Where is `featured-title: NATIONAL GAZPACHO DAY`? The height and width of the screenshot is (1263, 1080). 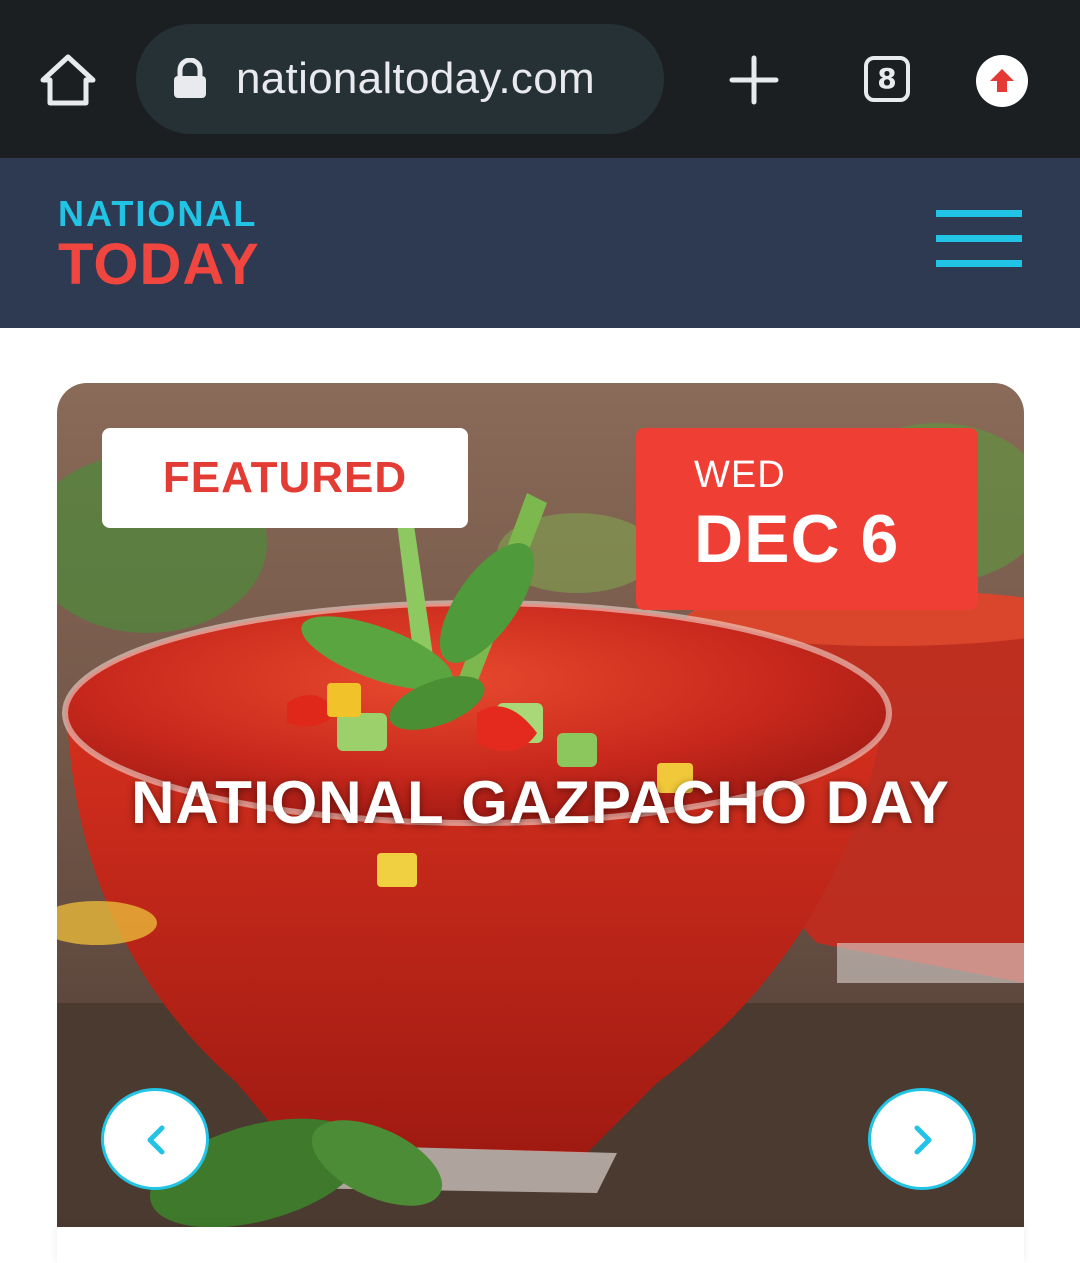 featured-title: NATIONAL GAZPACHO DAY is located at coordinates (540, 803).